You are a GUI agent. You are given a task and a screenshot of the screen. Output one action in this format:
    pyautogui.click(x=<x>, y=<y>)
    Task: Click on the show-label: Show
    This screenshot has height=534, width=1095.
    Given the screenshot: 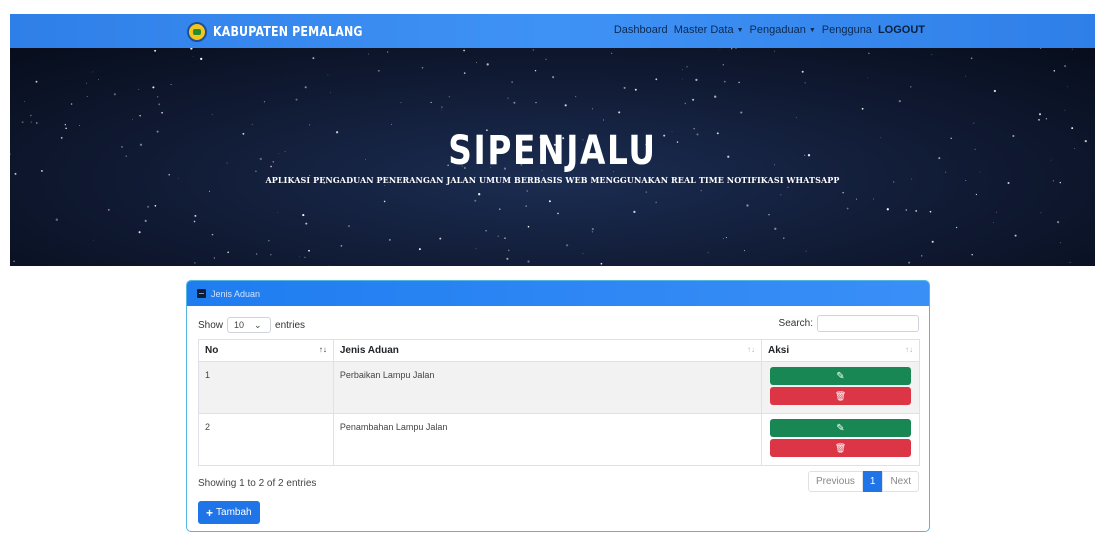 What is the action you would take?
    pyautogui.click(x=211, y=325)
    